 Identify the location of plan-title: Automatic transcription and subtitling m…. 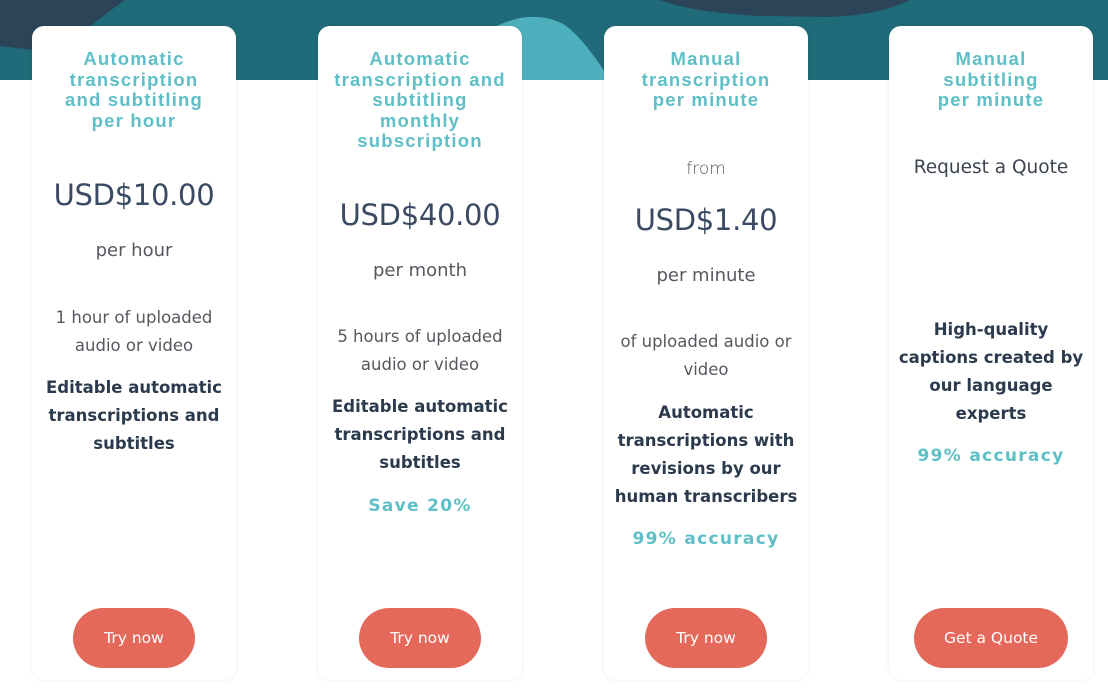
(420, 99).